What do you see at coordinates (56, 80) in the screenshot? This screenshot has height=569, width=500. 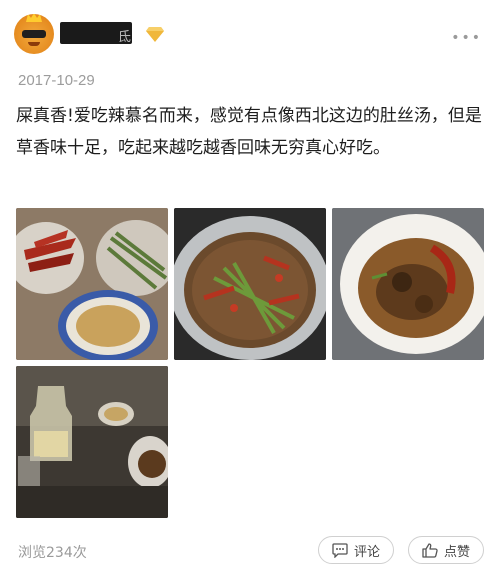 I see `post-date: 2017-10-29` at bounding box center [56, 80].